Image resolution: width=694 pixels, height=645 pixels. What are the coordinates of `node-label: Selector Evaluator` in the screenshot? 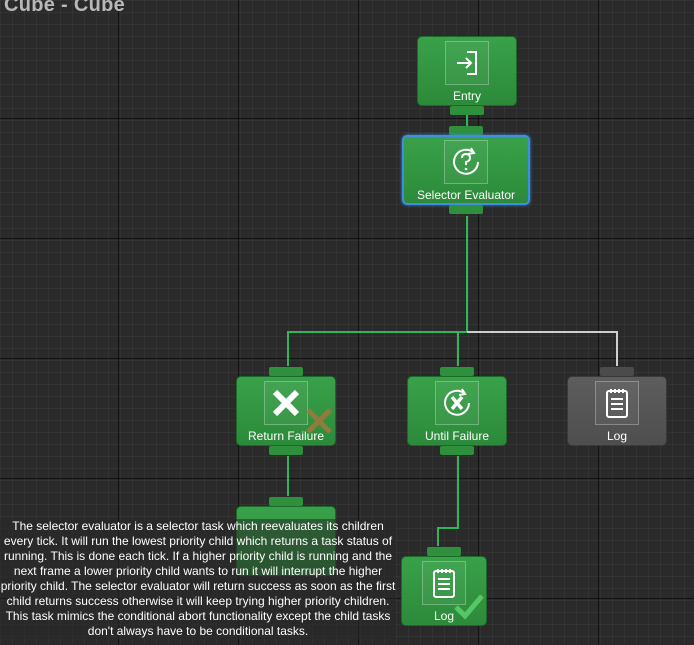 It's located at (466, 195).